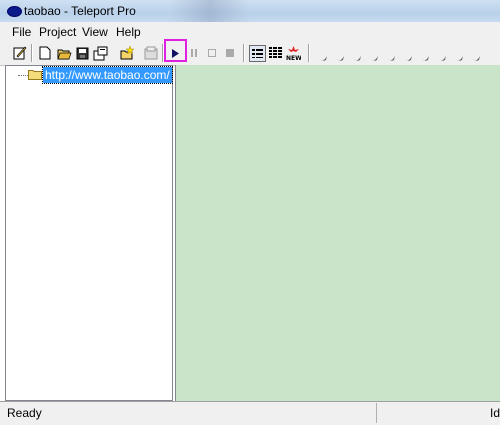 Image resolution: width=500 pixels, height=425 pixels. What do you see at coordinates (431, 413) in the screenshot?
I see `status-panel` at bounding box center [431, 413].